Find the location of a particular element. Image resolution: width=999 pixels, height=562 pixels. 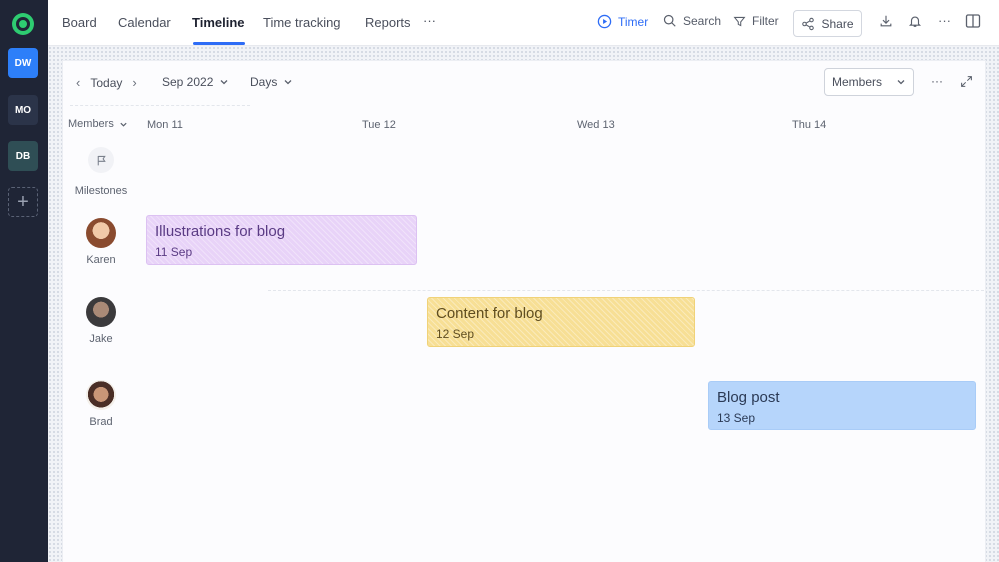

add-workspace-button: + is located at coordinates (23, 202).